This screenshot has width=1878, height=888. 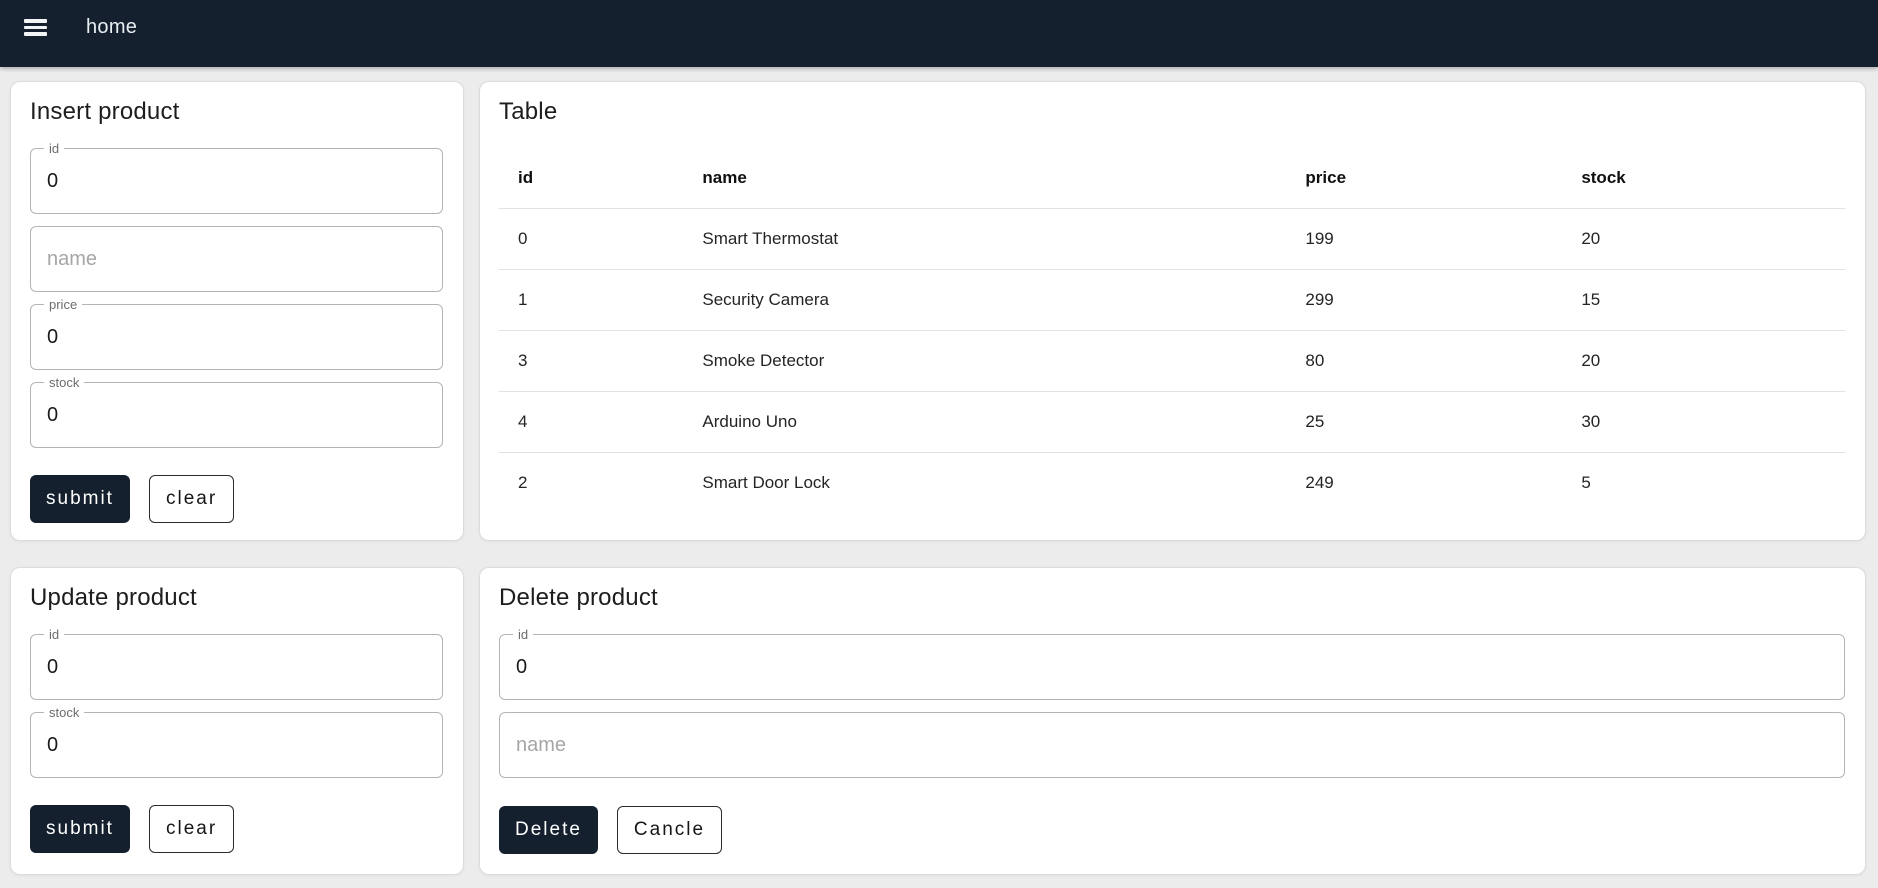 I want to click on update-id-field: id, so click(x=236, y=663).